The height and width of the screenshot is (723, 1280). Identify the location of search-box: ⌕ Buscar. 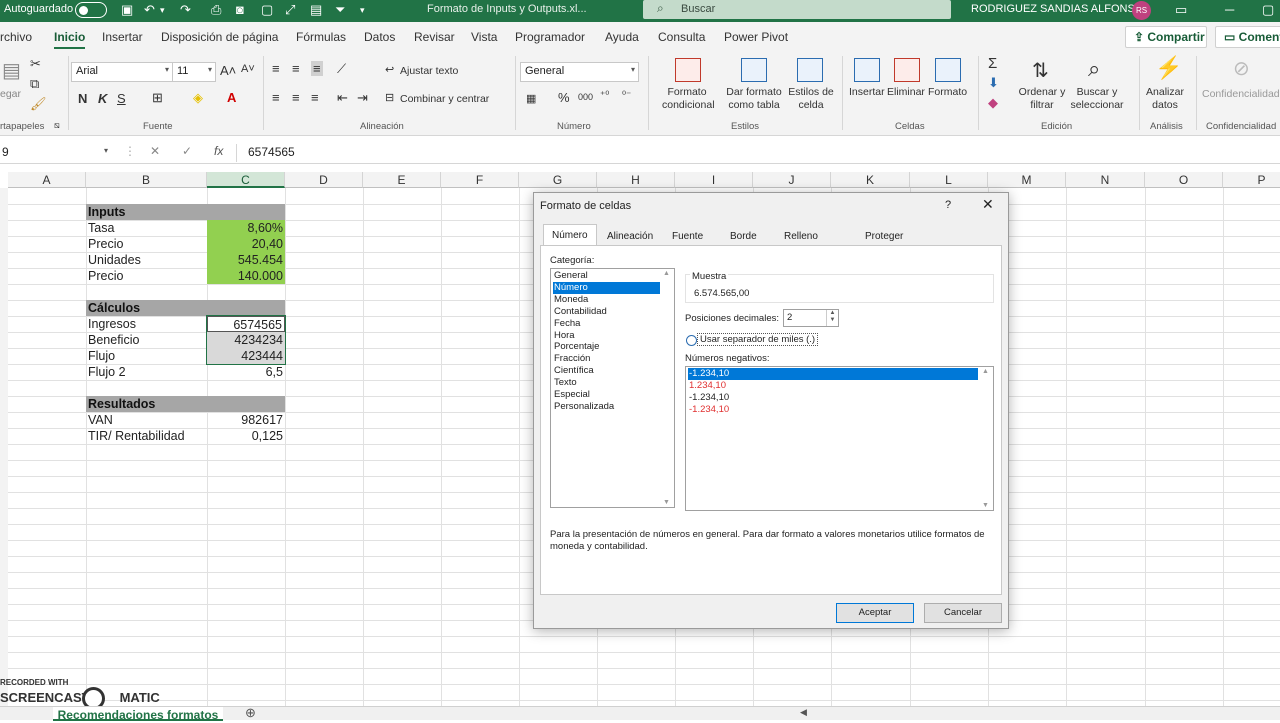
(797, 9).